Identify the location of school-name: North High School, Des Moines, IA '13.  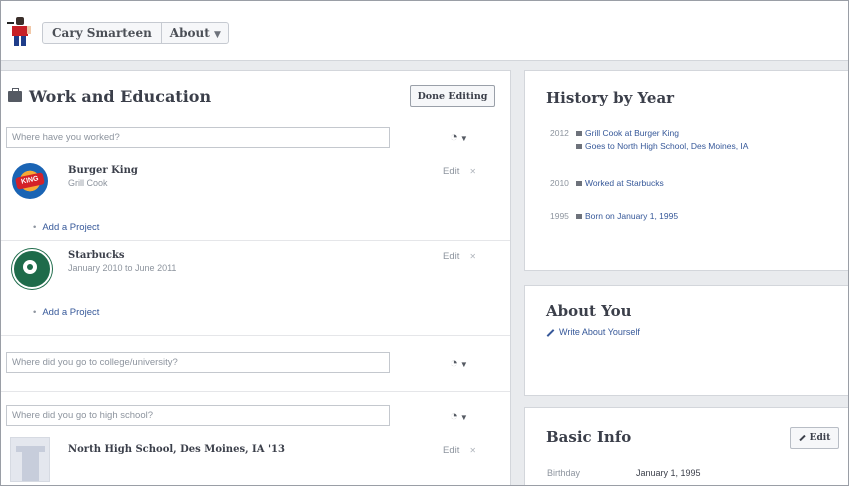
(176, 449).